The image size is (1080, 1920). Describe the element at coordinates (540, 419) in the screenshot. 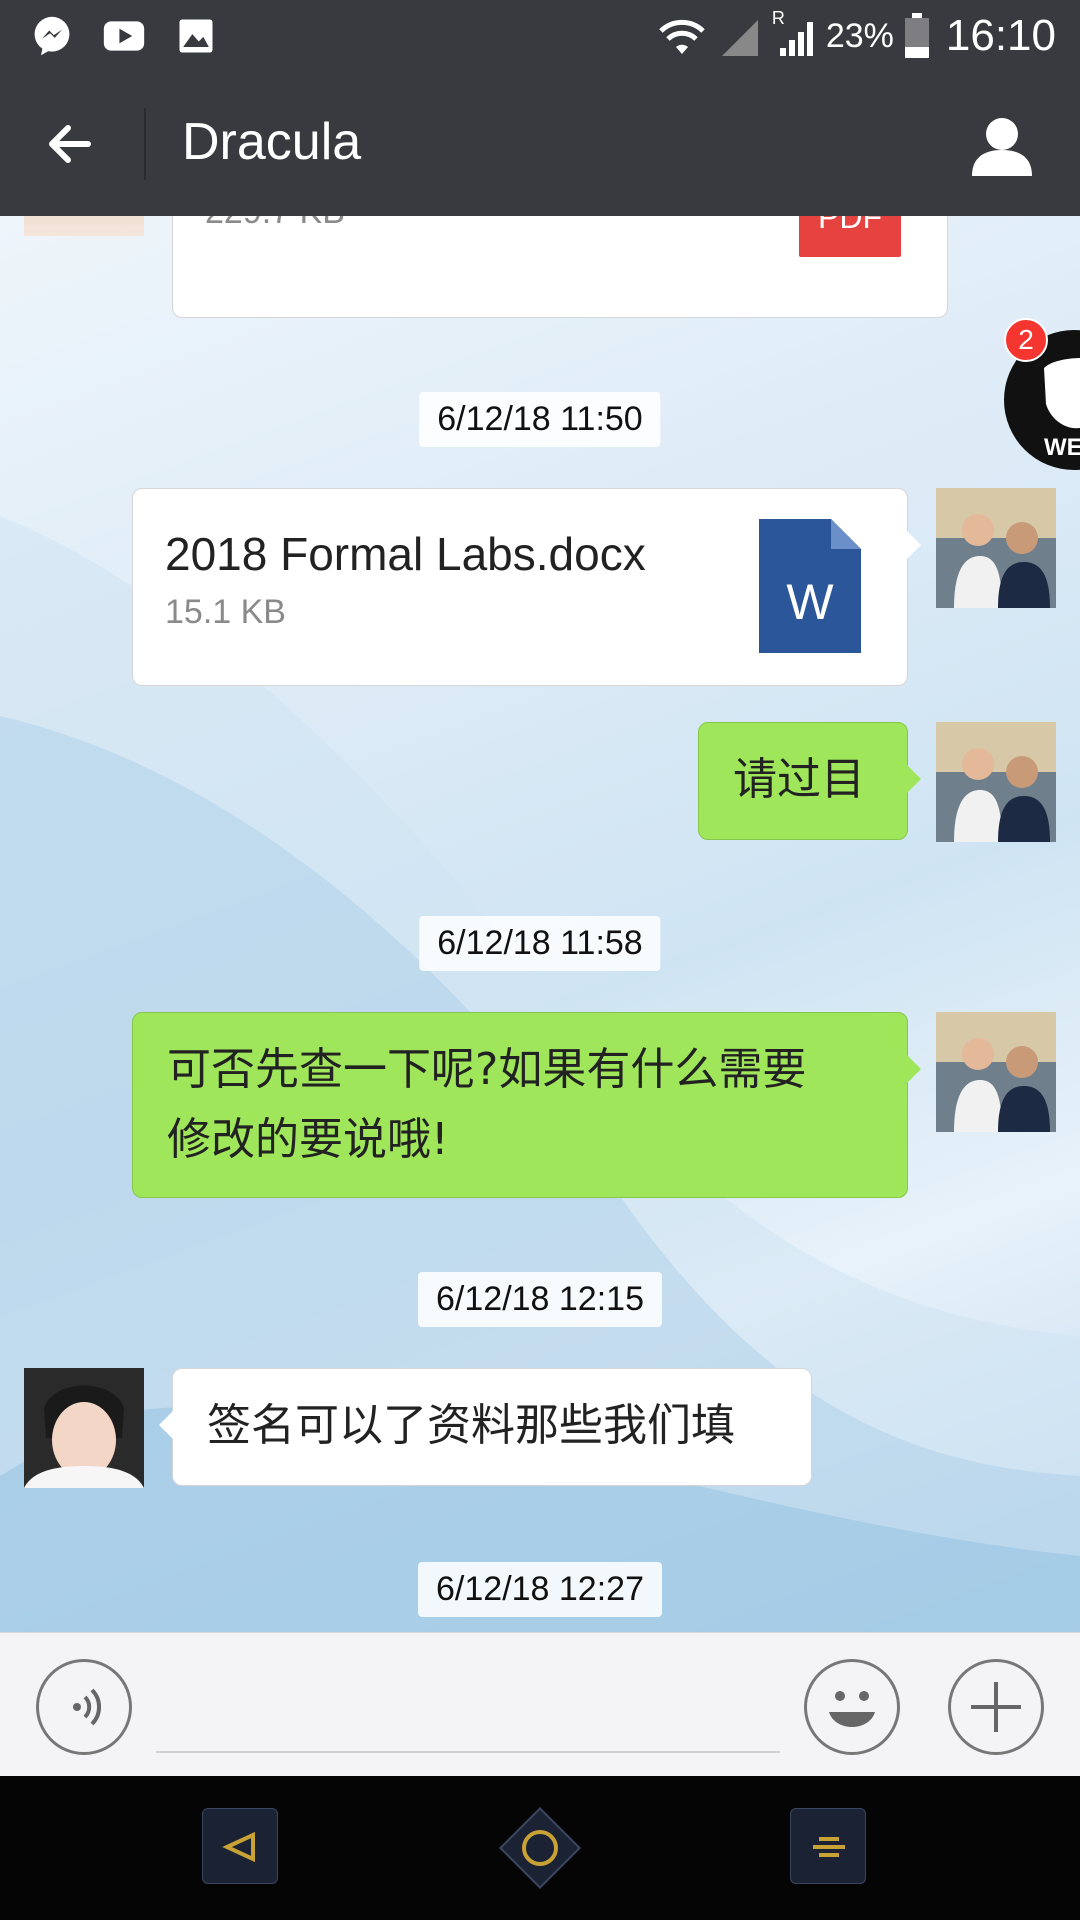

I see `timestamp: 6/12/18 11:50` at that location.